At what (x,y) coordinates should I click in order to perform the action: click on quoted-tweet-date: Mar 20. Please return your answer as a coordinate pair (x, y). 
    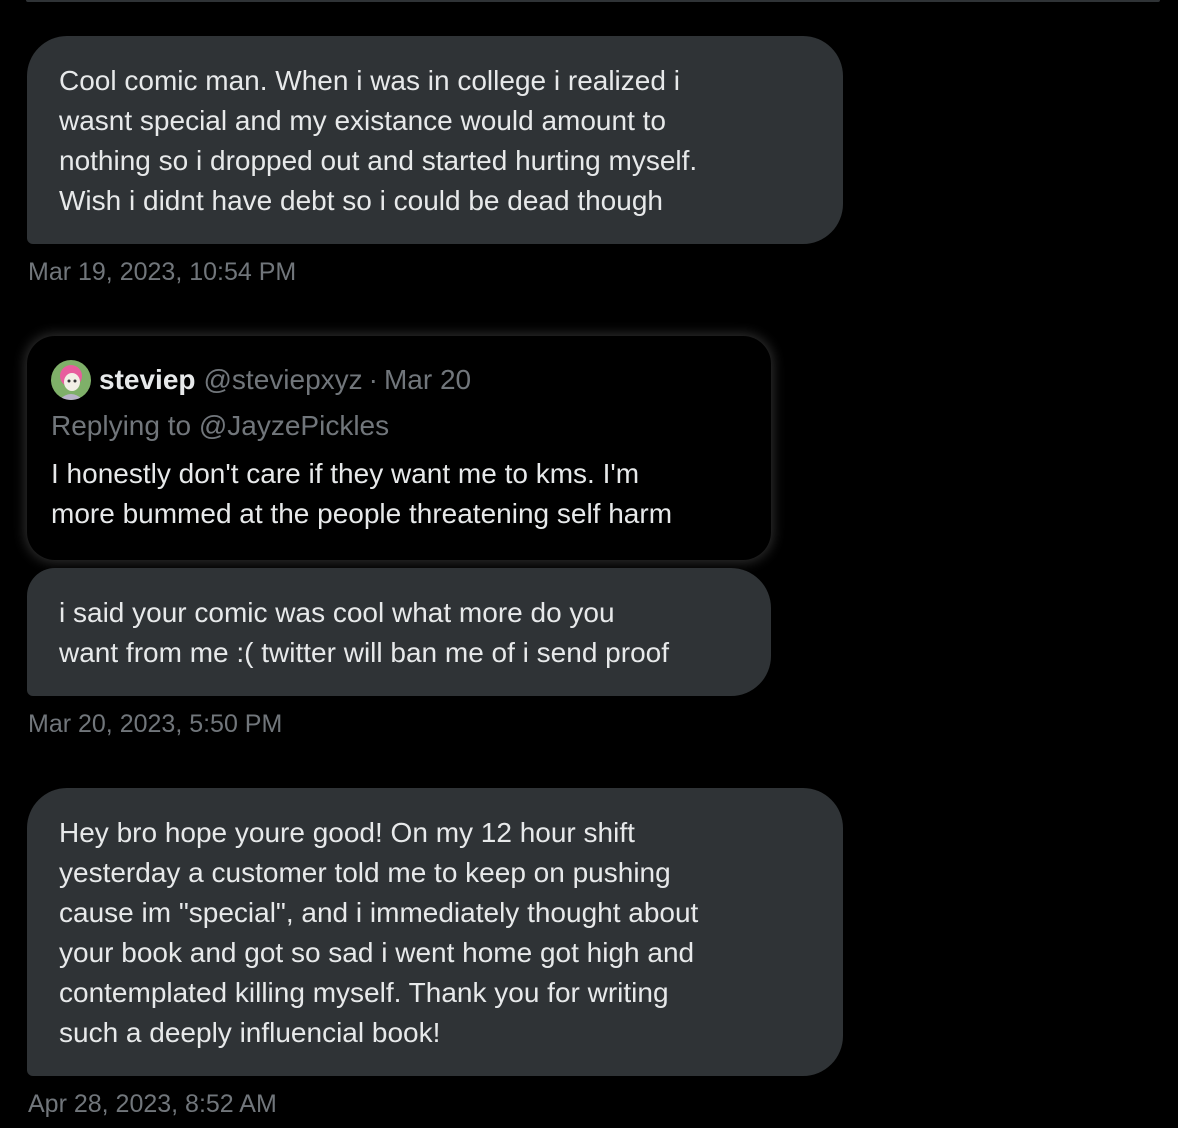
    Looking at the image, I should click on (427, 380).